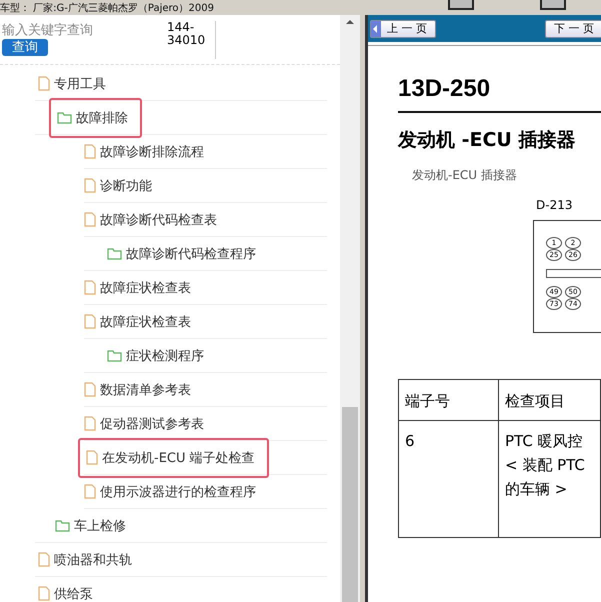 This screenshot has height=602, width=601. I want to click on table-cell: PTC 暖风控 < 装配 PTC 的车辆 >, so click(550, 479).